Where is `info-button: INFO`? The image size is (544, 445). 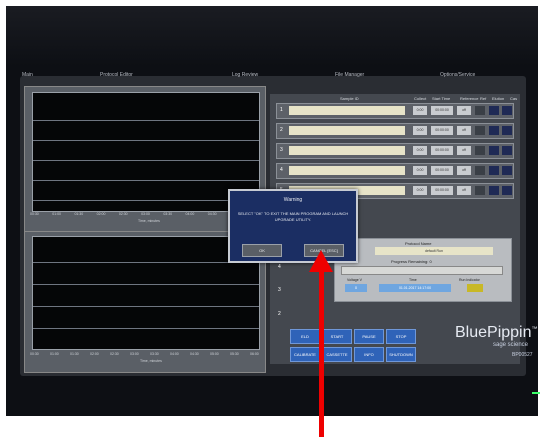 info-button: INFO is located at coordinates (369, 354).